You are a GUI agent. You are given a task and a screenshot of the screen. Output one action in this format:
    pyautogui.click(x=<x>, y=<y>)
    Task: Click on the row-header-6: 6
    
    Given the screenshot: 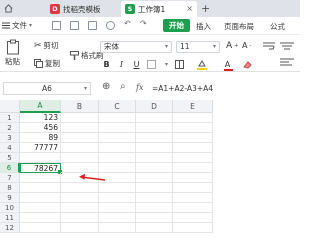 What is the action you would take?
    pyautogui.click(x=10, y=168)
    